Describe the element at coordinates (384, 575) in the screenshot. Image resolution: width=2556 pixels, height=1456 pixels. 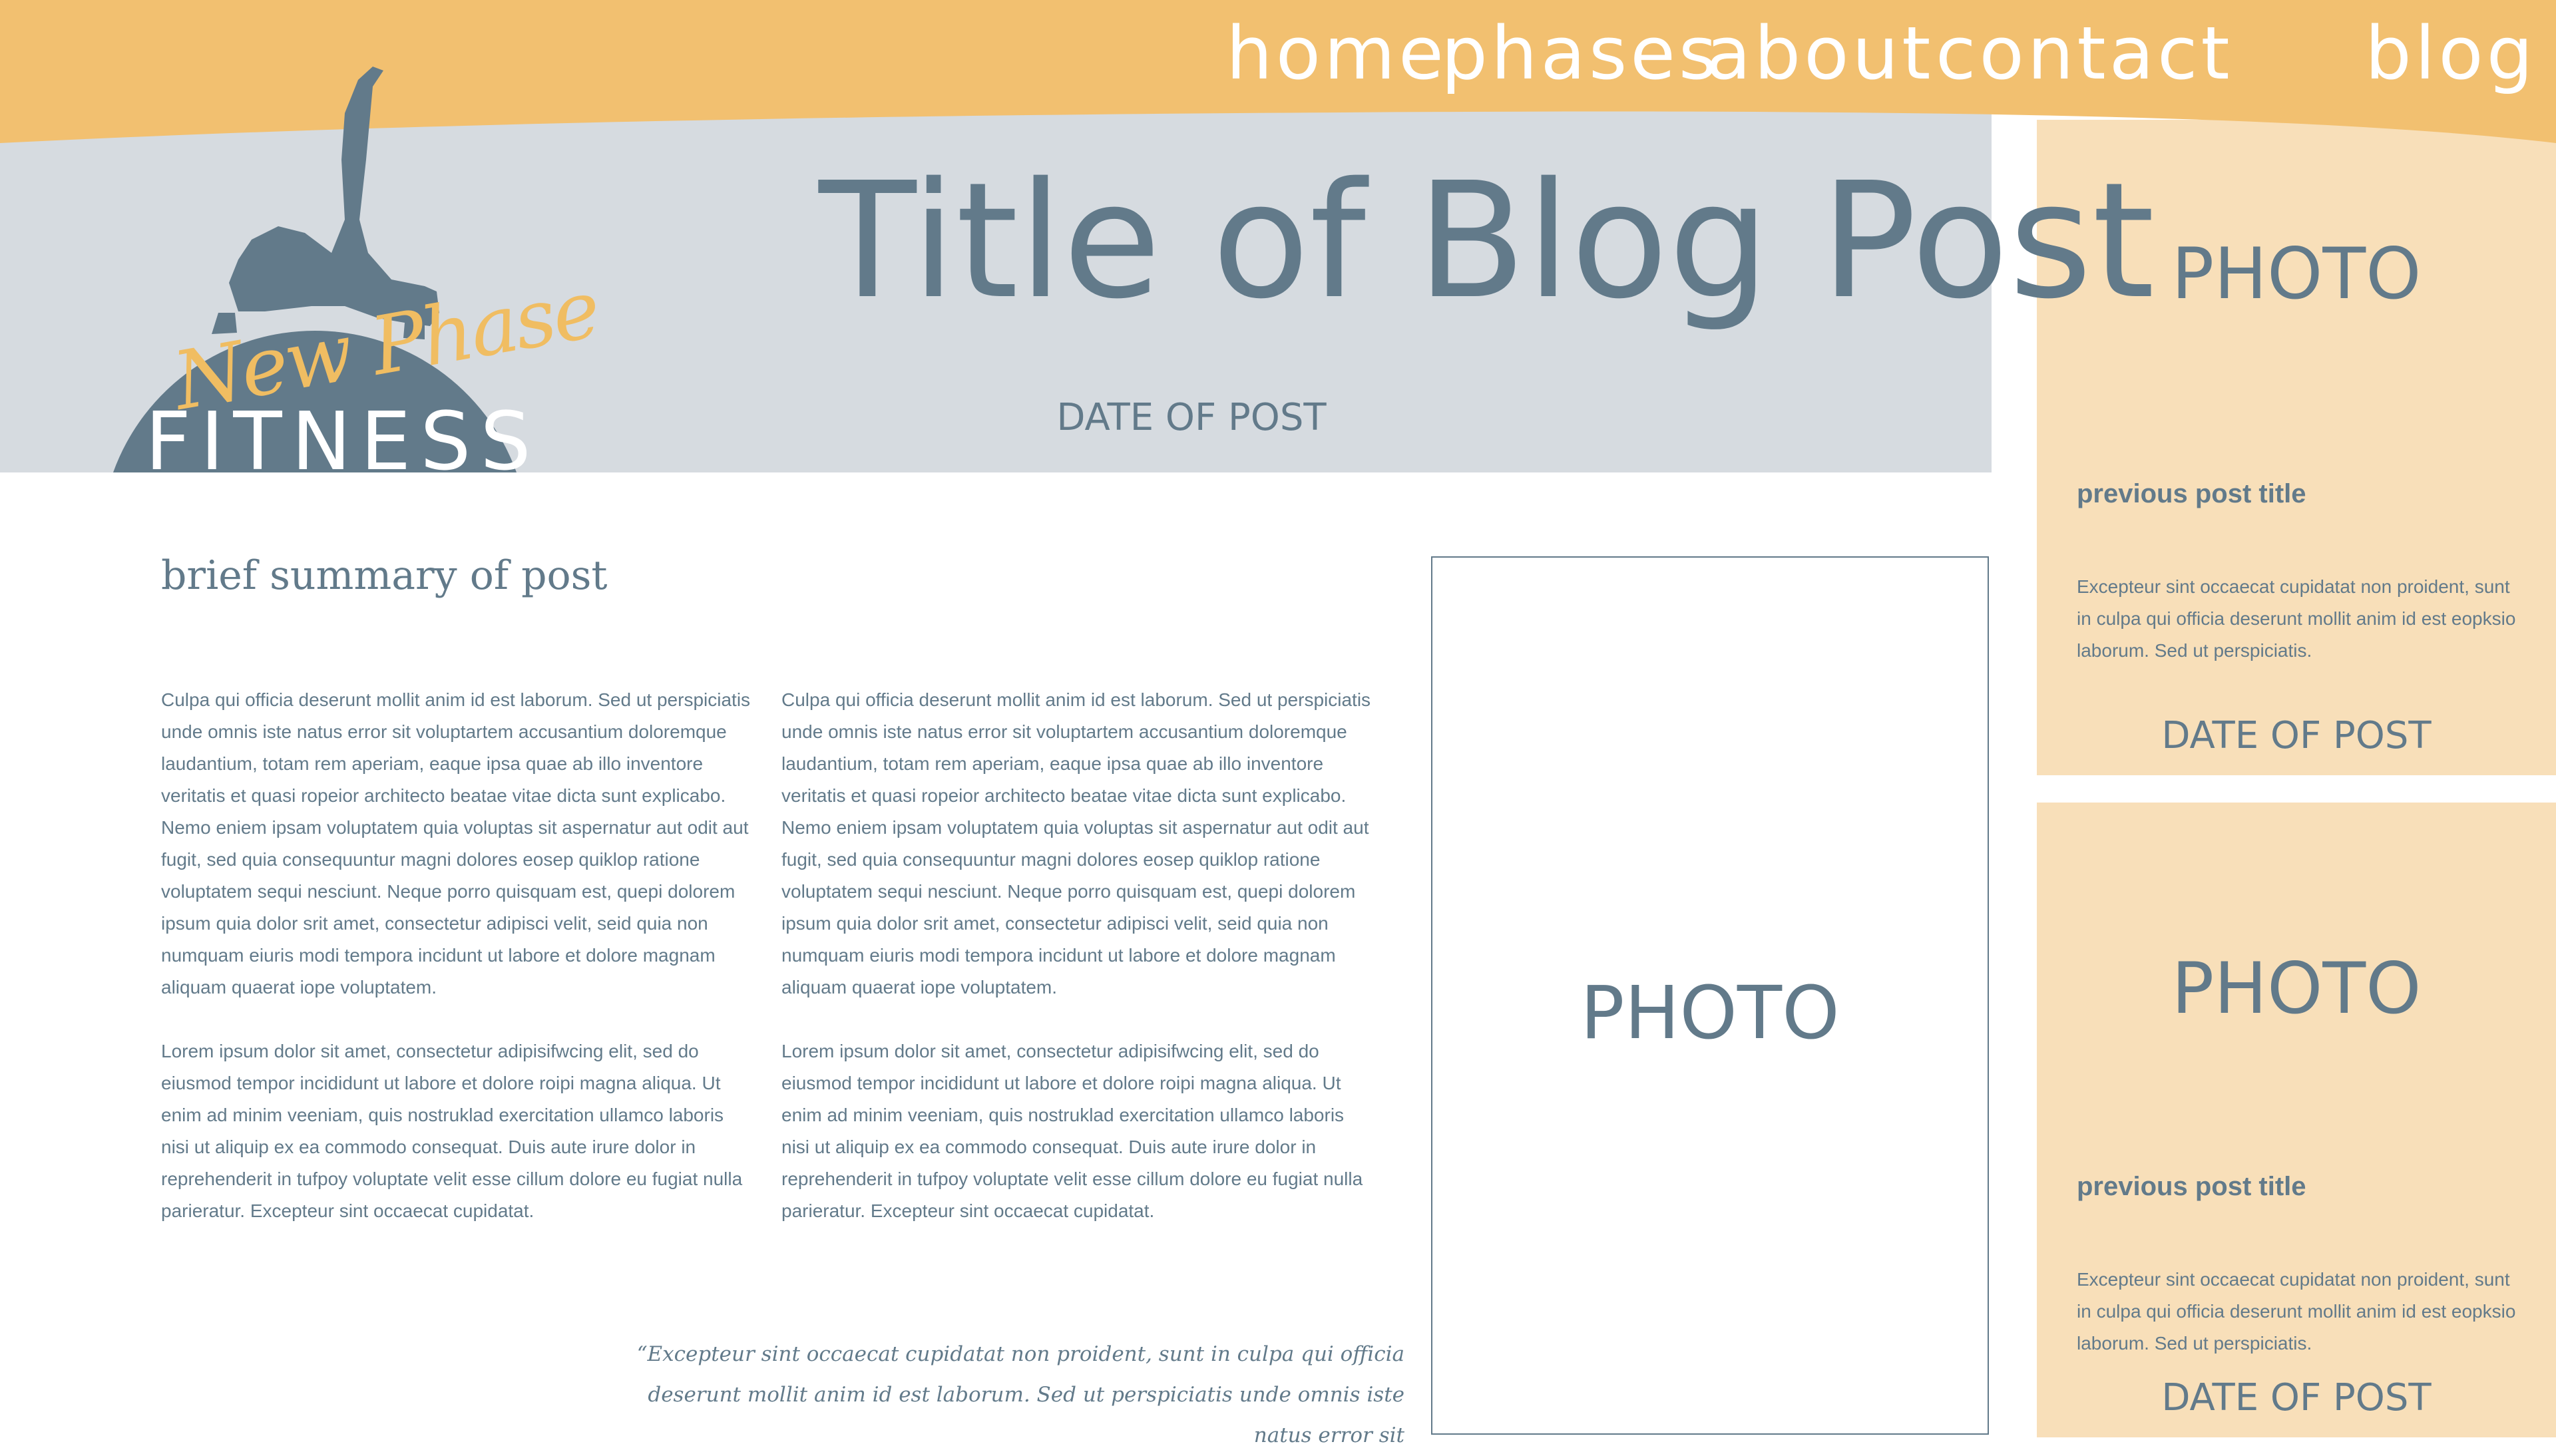
I see `post-summary: brief summary of post` at that location.